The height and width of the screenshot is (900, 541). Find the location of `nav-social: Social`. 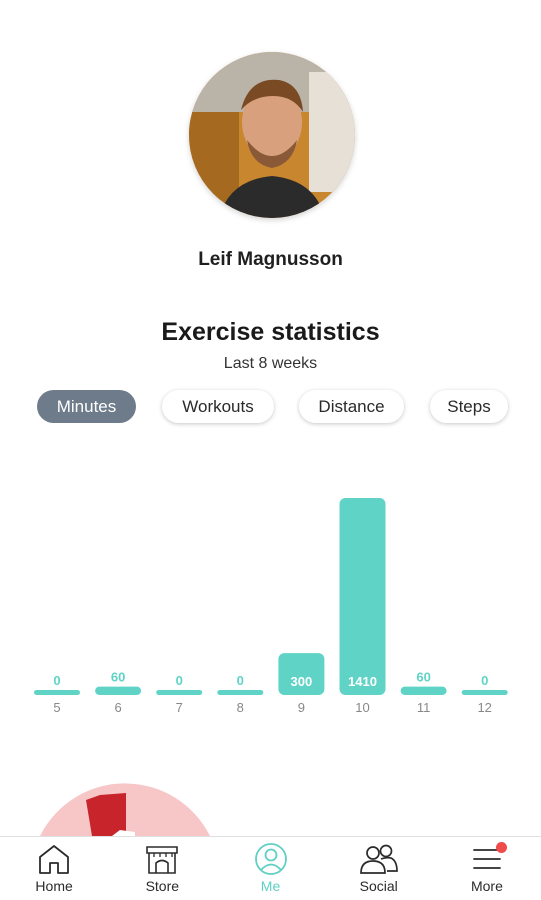

nav-social: Social is located at coordinates (379, 868).